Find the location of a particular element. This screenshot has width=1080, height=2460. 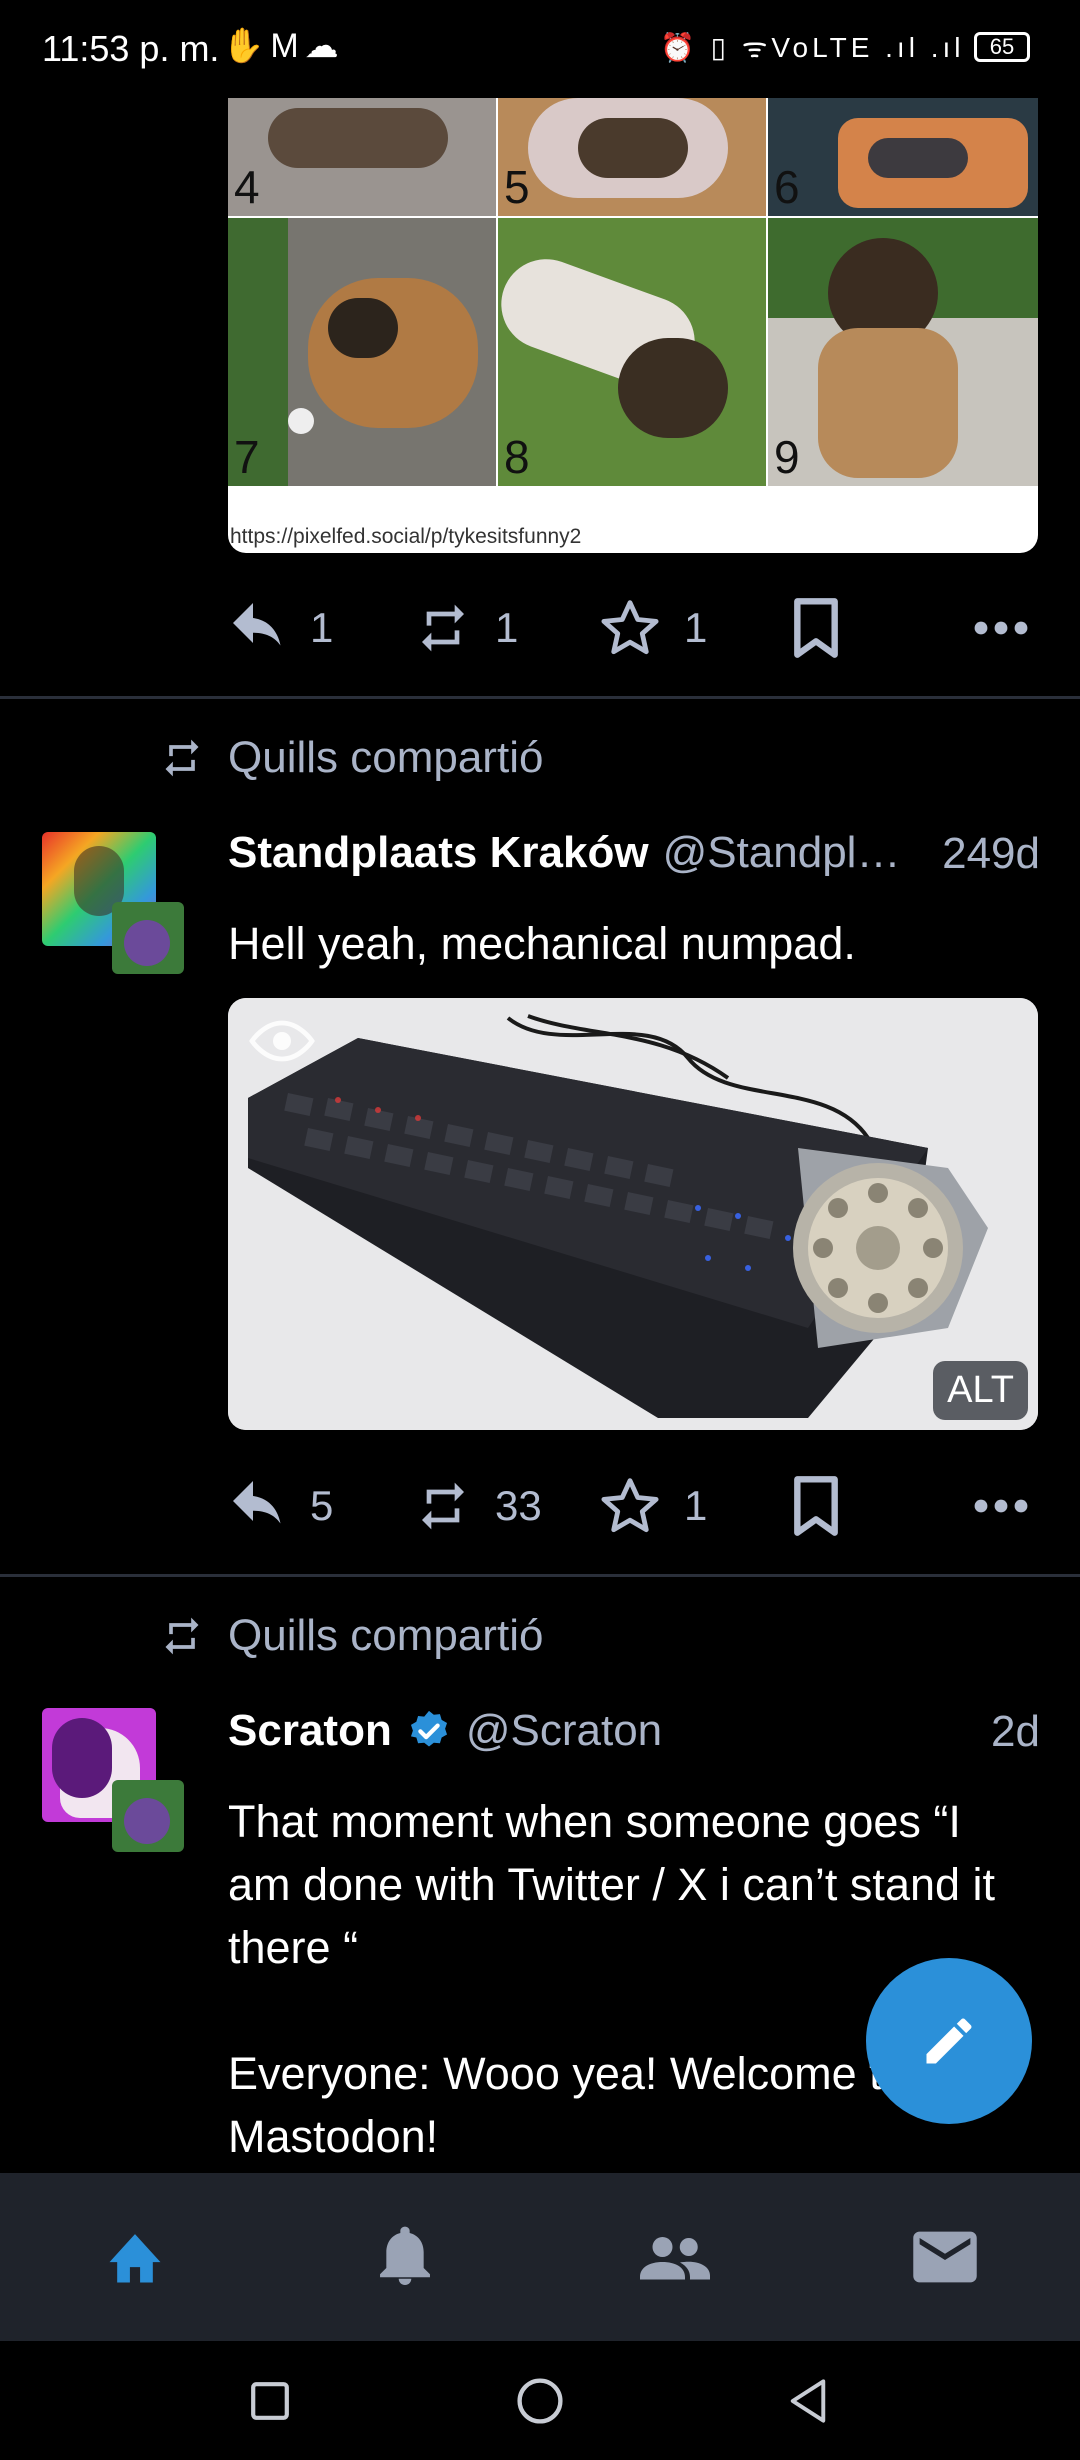

recents-button is located at coordinates (270, 2401).